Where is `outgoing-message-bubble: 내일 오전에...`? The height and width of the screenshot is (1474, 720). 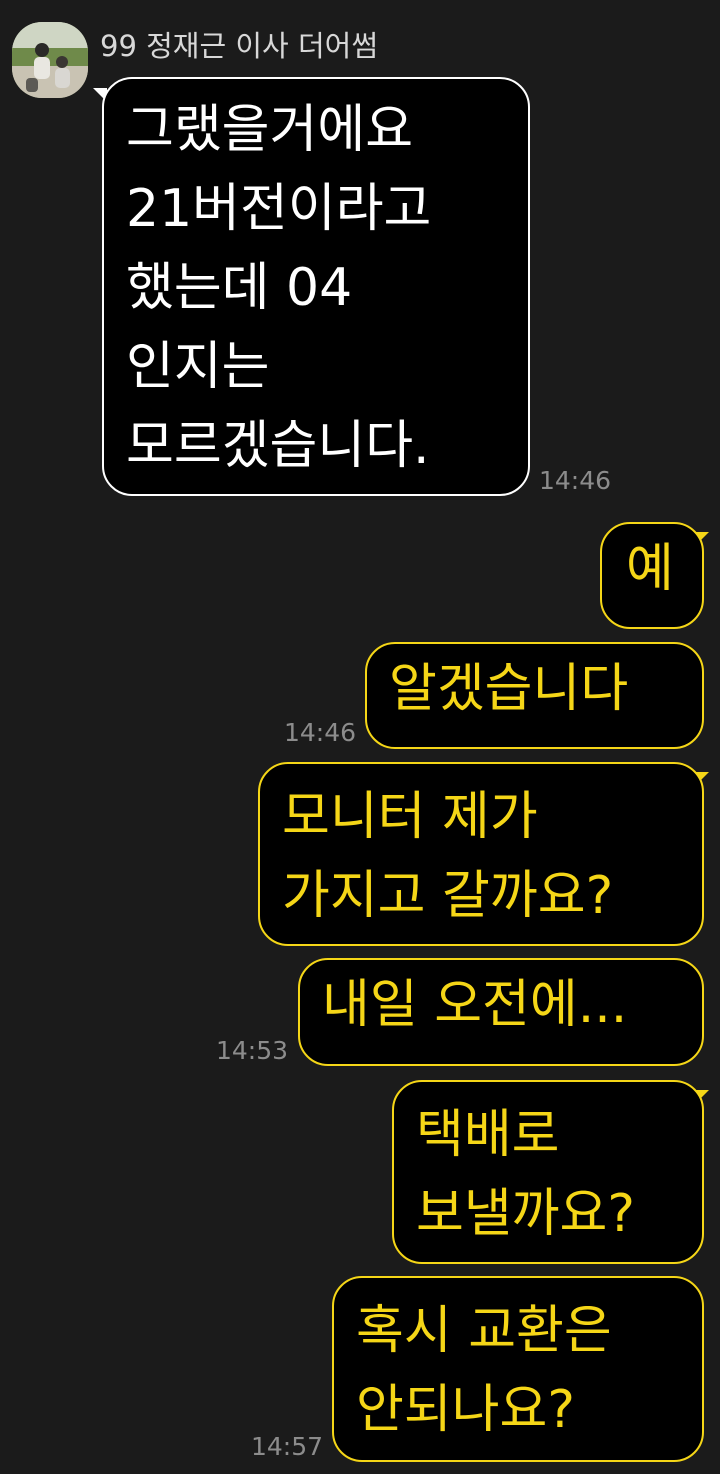
outgoing-message-bubble: 내일 오전에... is located at coordinates (501, 1012).